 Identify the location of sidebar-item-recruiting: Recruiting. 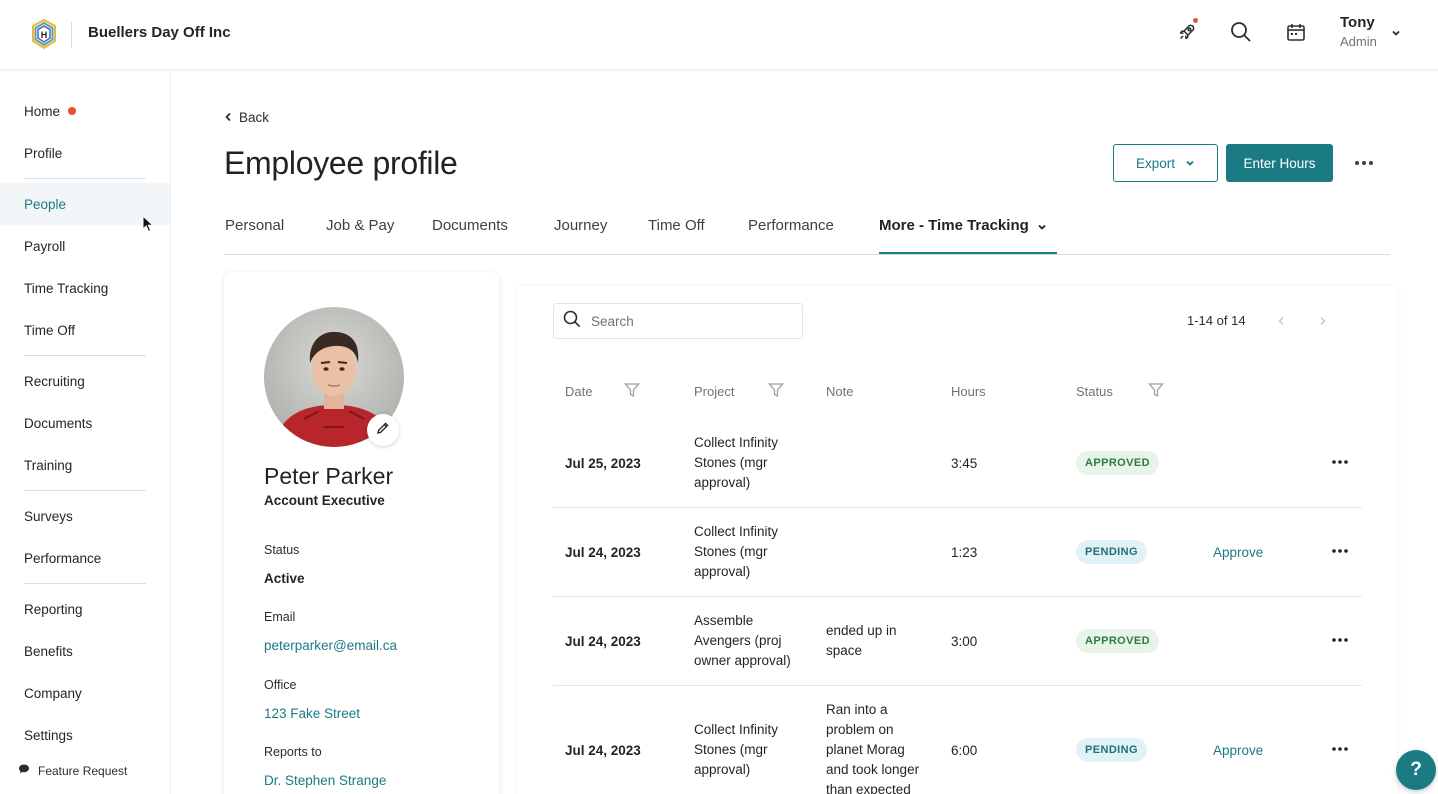
(85, 381).